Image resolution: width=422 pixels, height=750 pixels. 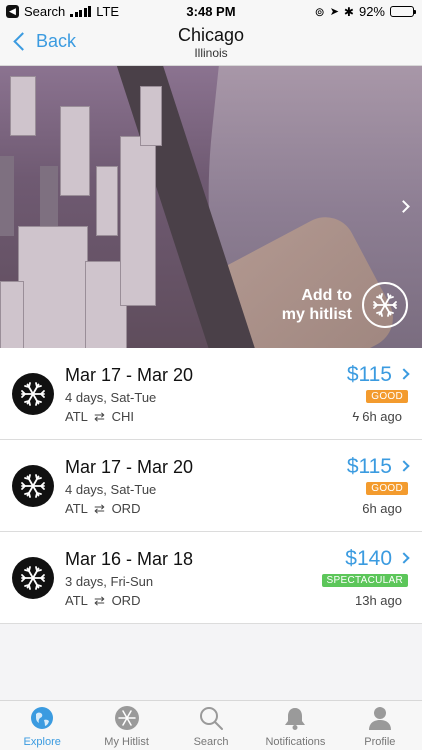 I want to click on snowflake-badge-icon, so click(x=127, y=718).